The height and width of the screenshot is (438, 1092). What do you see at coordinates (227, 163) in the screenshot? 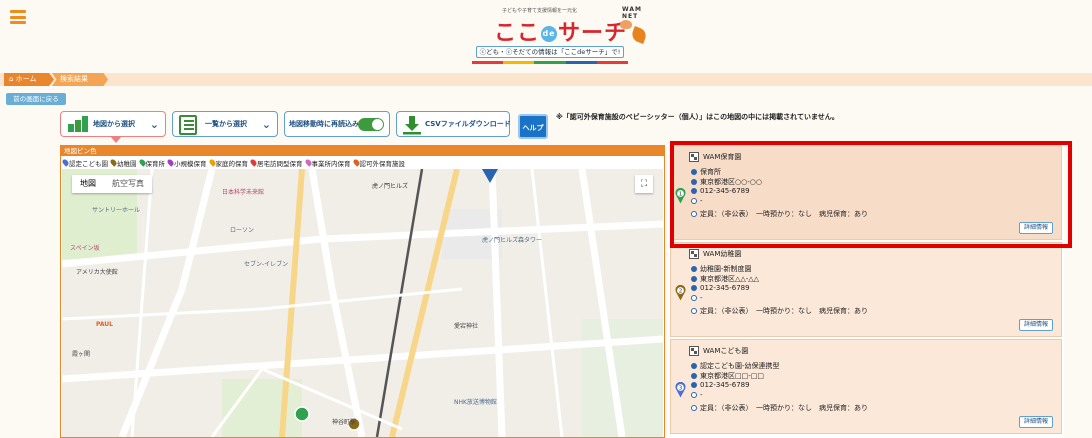
I see `legend-item: 家庭的保育` at bounding box center [227, 163].